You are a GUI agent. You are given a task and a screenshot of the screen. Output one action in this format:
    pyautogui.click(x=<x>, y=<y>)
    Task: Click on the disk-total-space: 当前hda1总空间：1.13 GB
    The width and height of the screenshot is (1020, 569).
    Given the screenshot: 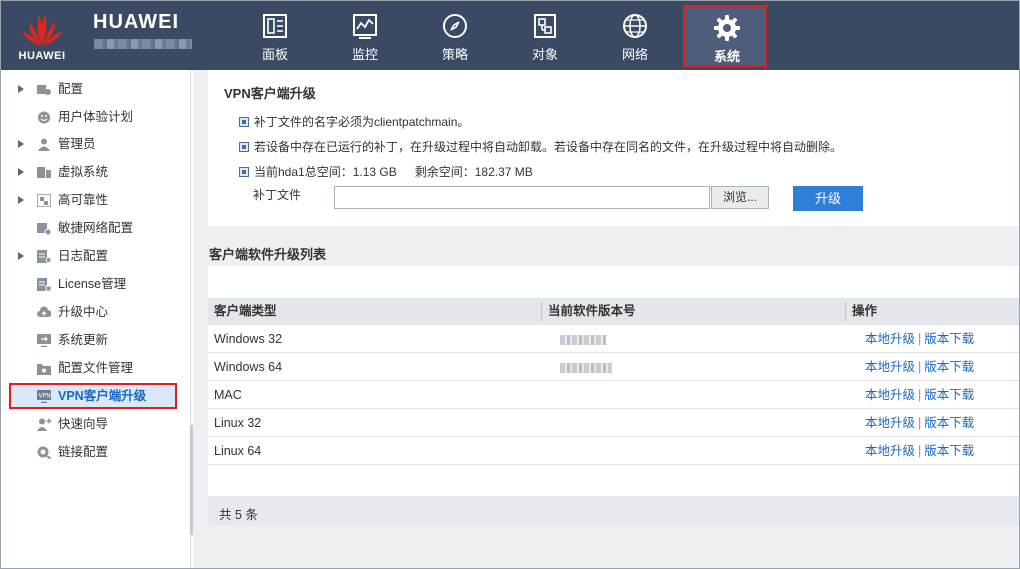 What is the action you would take?
    pyautogui.click(x=325, y=172)
    